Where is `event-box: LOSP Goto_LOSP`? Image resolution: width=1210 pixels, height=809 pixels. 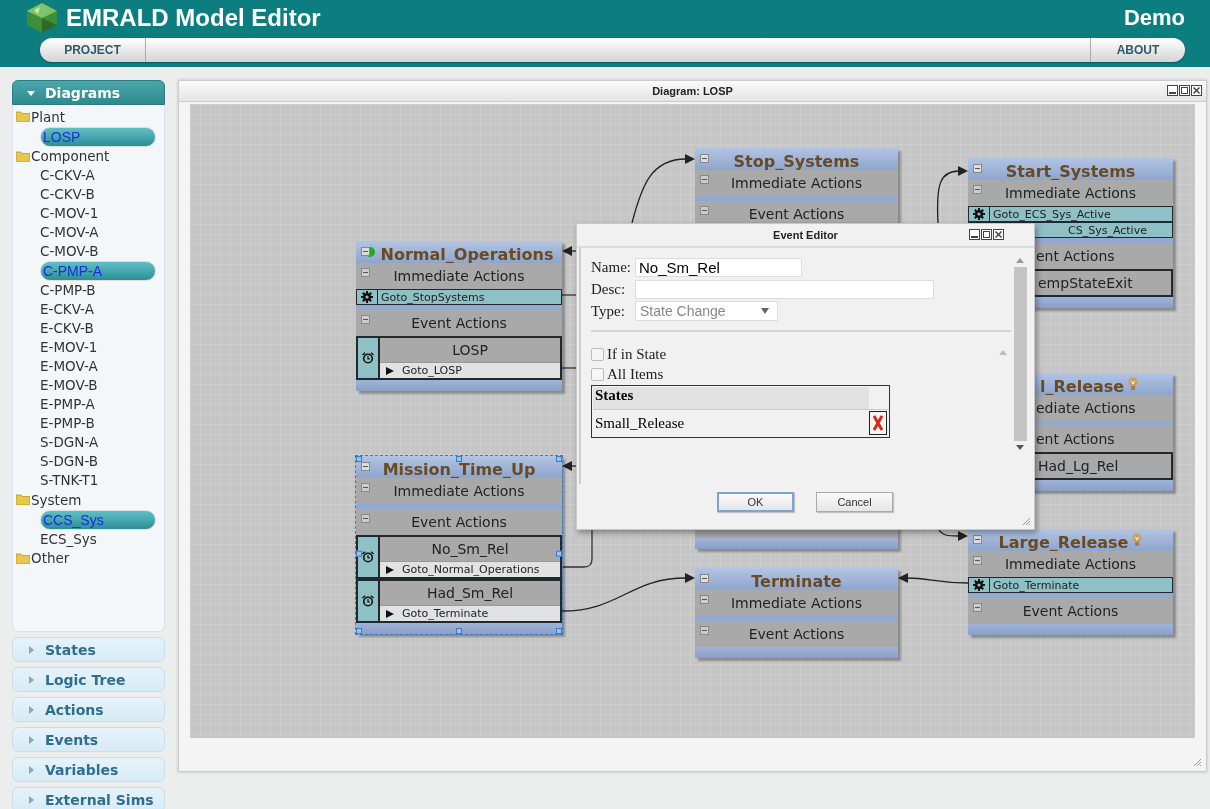
event-box: LOSP Goto_LOSP is located at coordinates (459, 358).